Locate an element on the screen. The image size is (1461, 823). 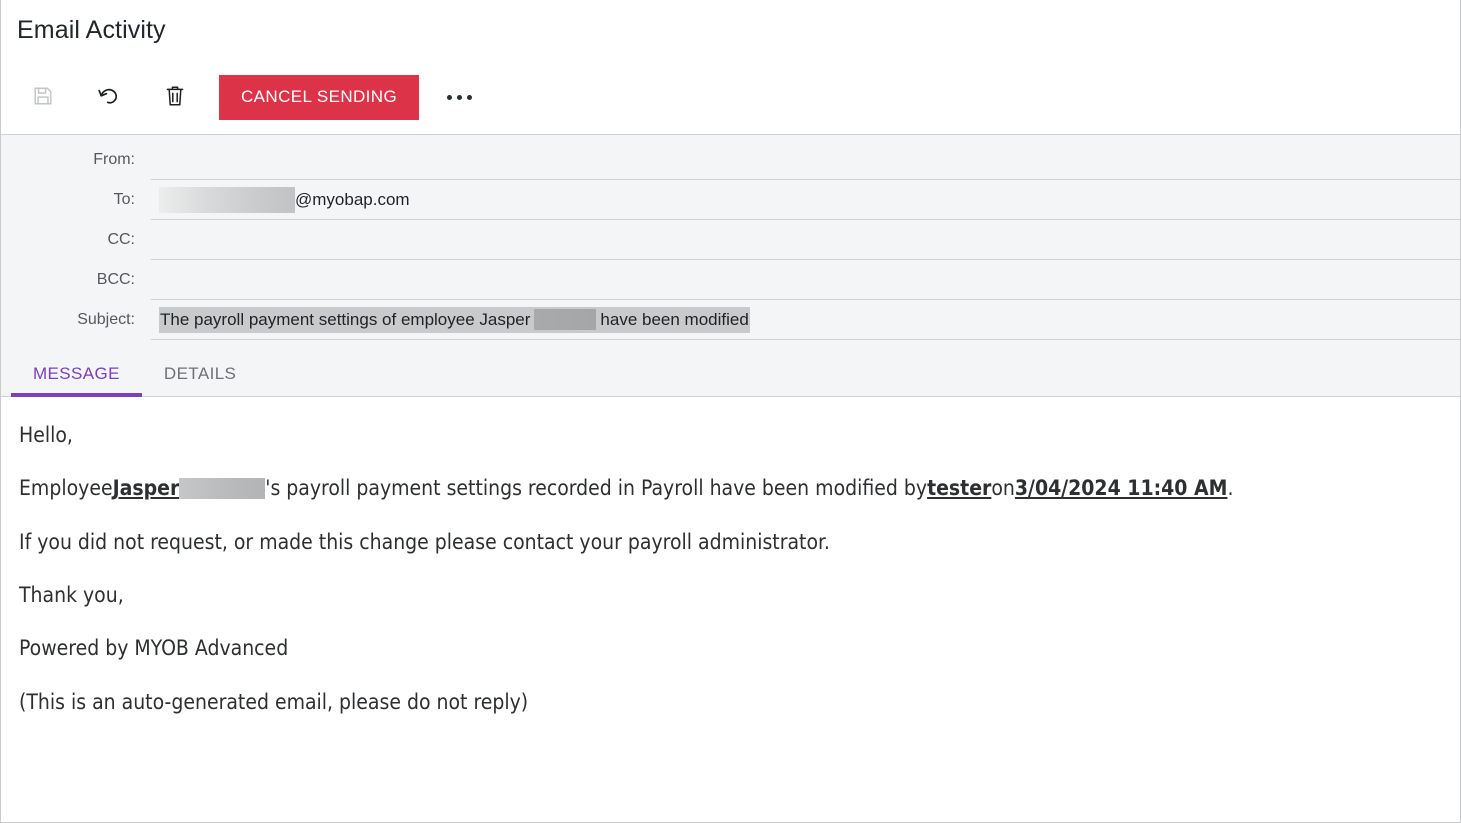
field-row-bcc: BCC: is located at coordinates (730, 280).